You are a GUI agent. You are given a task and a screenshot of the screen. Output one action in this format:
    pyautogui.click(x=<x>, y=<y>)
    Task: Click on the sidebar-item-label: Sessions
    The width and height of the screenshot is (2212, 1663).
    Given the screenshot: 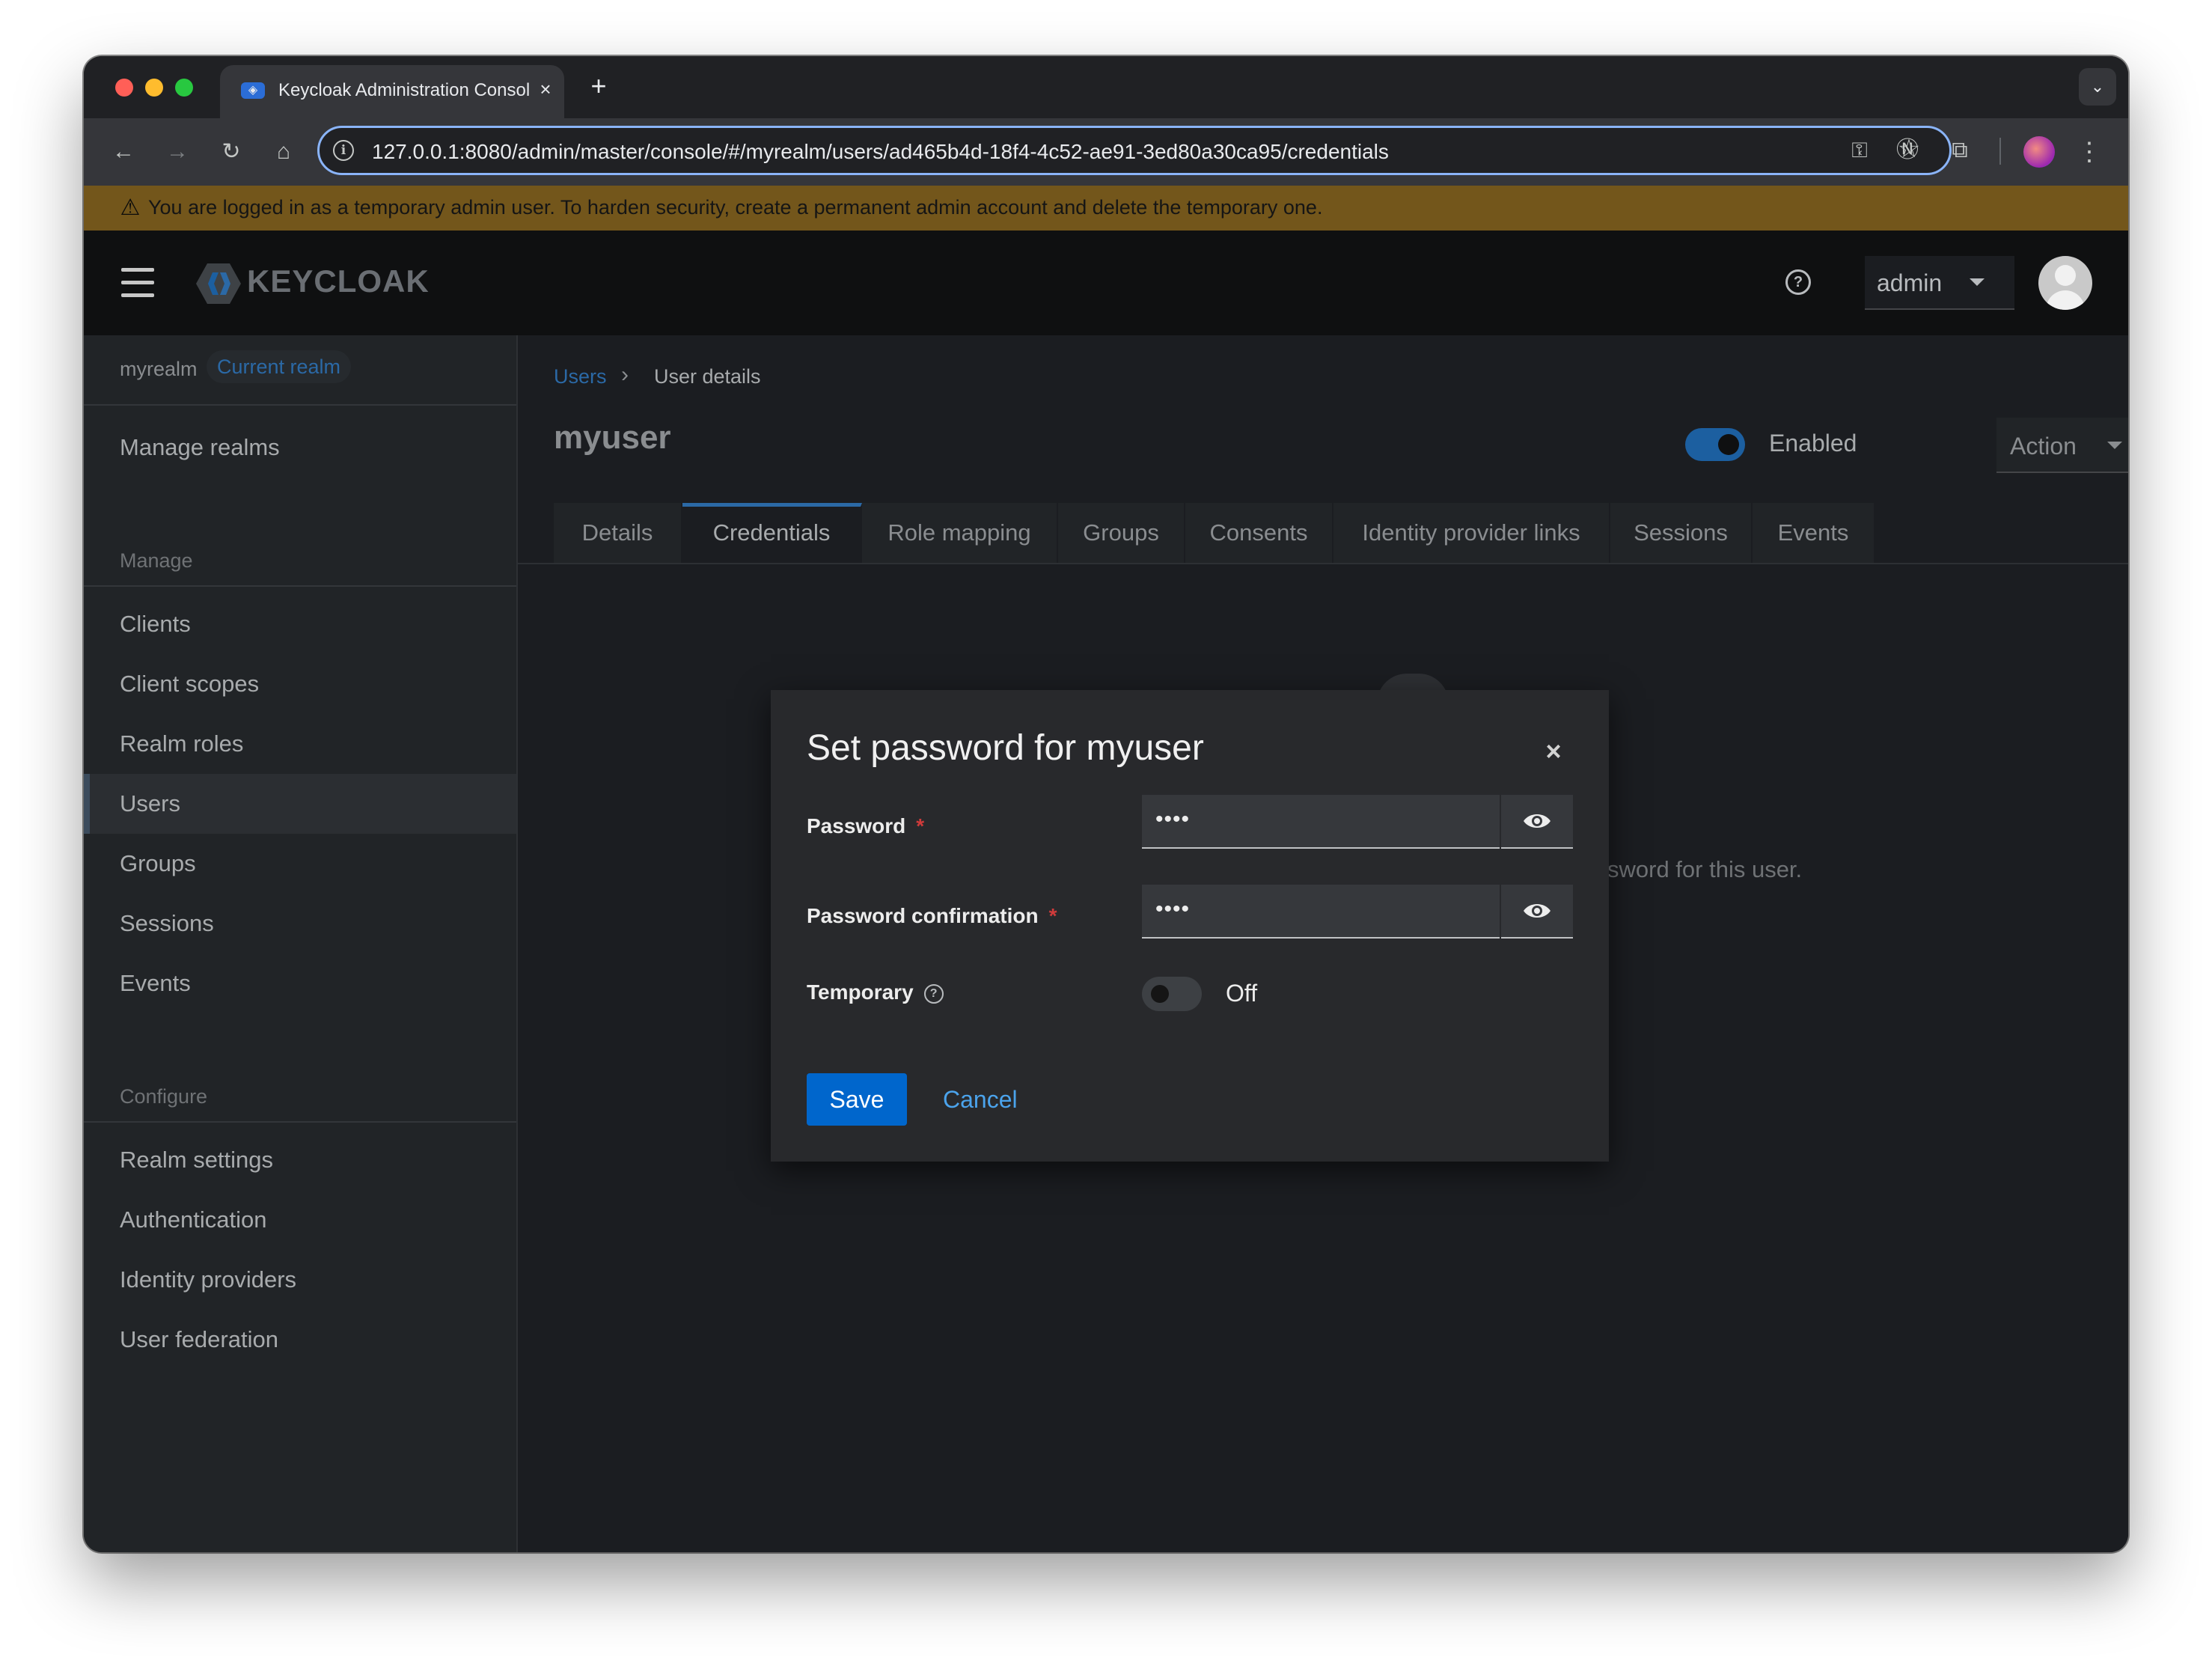 What is the action you would take?
    pyautogui.click(x=167, y=923)
    